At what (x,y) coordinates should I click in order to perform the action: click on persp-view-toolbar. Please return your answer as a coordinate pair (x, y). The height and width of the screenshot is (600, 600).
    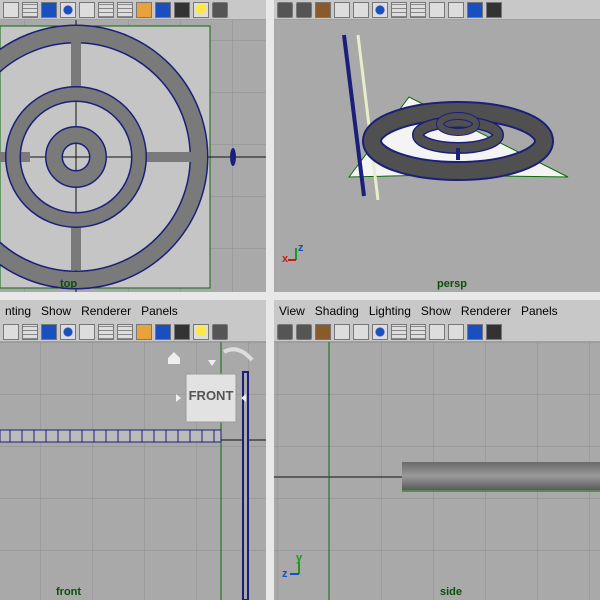
    Looking at the image, I should click on (437, 10).